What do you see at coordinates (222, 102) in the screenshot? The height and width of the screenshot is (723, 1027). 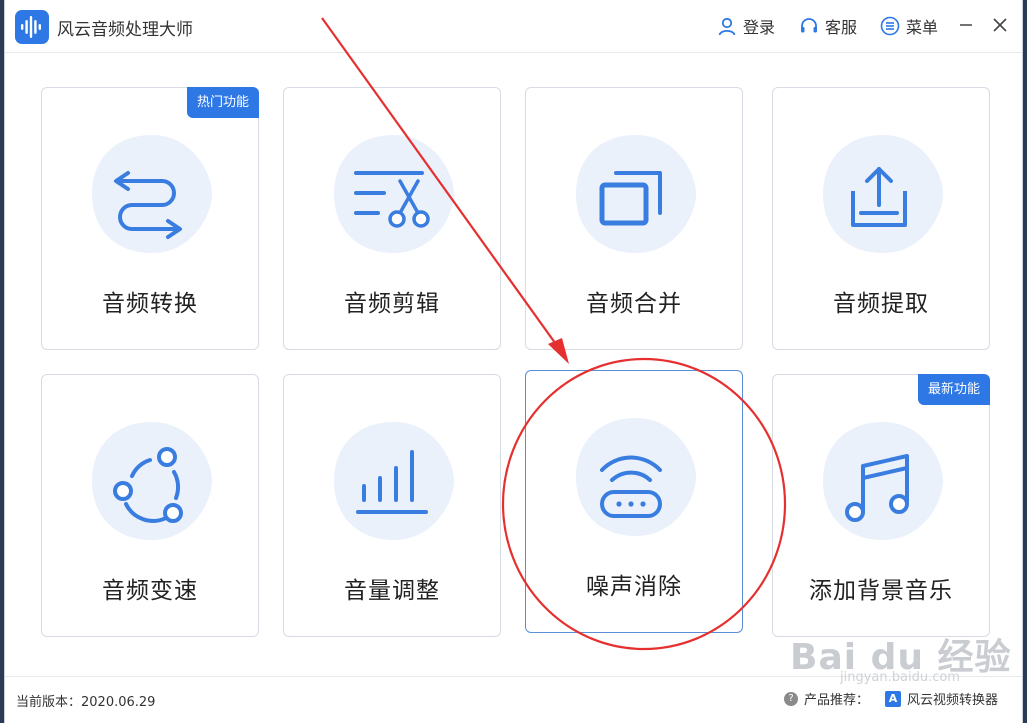 I see `hot-feature-badge: 热门功能` at bounding box center [222, 102].